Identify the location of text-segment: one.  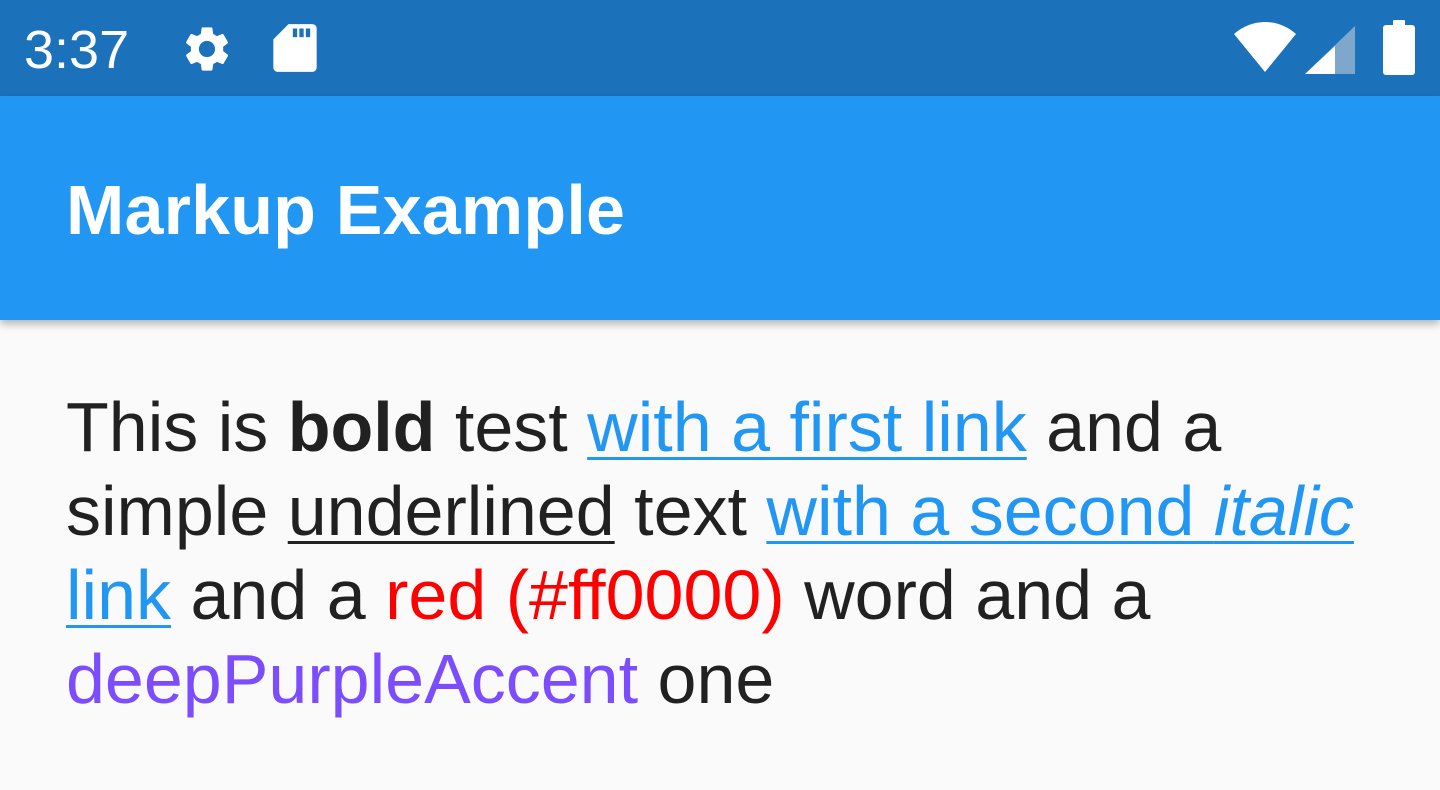
(706, 679).